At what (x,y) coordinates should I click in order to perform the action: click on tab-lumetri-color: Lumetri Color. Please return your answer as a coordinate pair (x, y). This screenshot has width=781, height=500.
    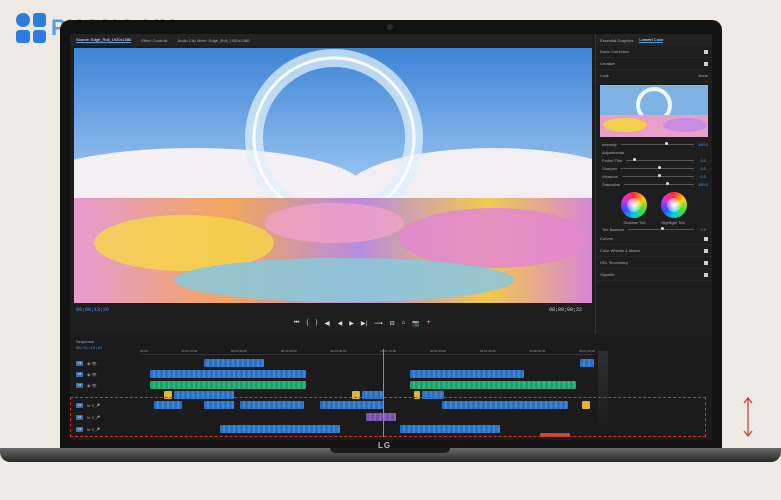
    Looking at the image, I should click on (651, 40).